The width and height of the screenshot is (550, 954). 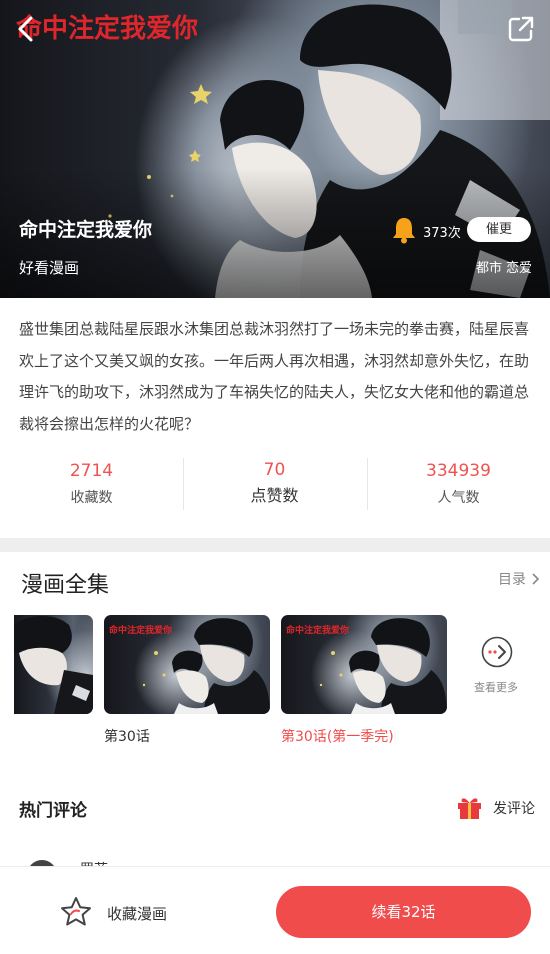 What do you see at coordinates (274, 482) in the screenshot?
I see `stat-likes: 70 点赞数` at bounding box center [274, 482].